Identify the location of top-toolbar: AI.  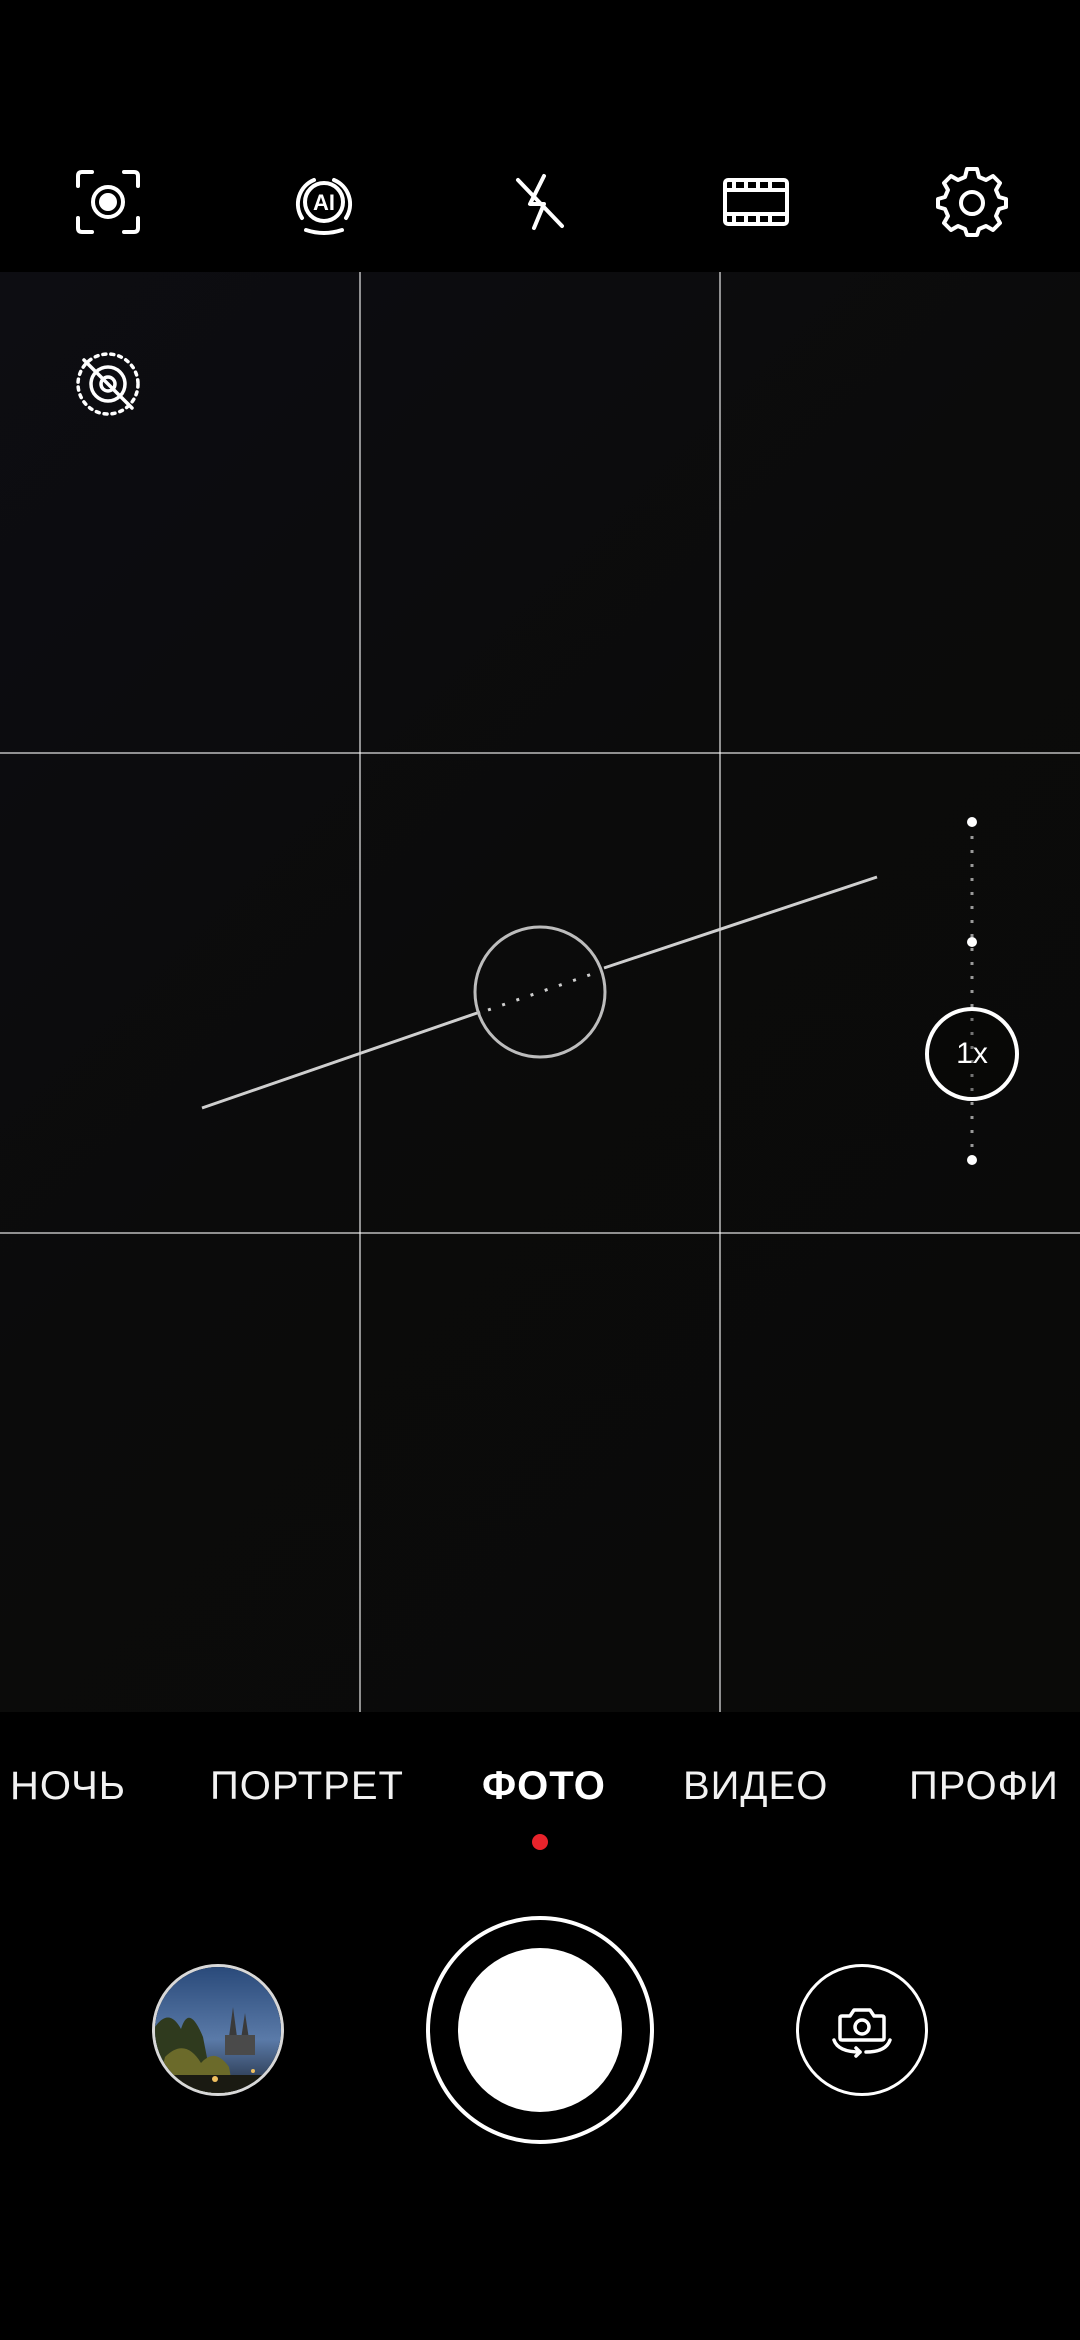
(540, 136).